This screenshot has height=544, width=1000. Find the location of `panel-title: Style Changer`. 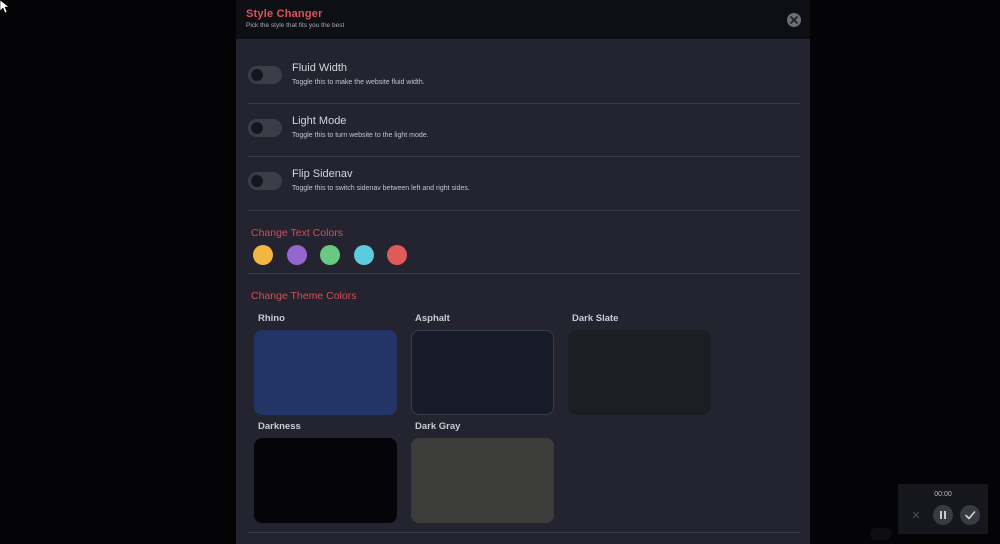

panel-title: Style Changer is located at coordinates (284, 14).